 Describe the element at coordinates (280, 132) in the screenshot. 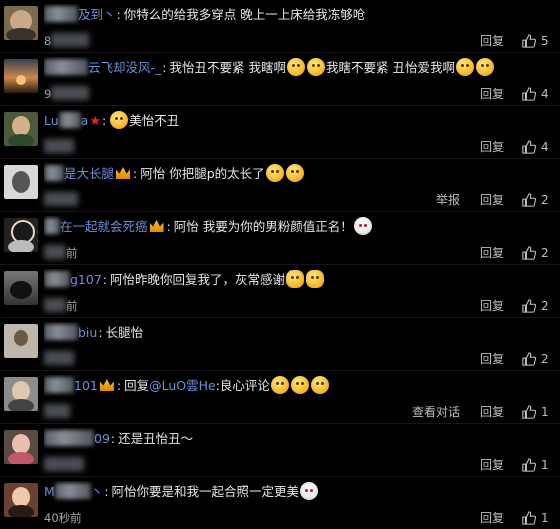

I see `comment-row: Lu a★: 美怡不丑 回复 4` at that location.